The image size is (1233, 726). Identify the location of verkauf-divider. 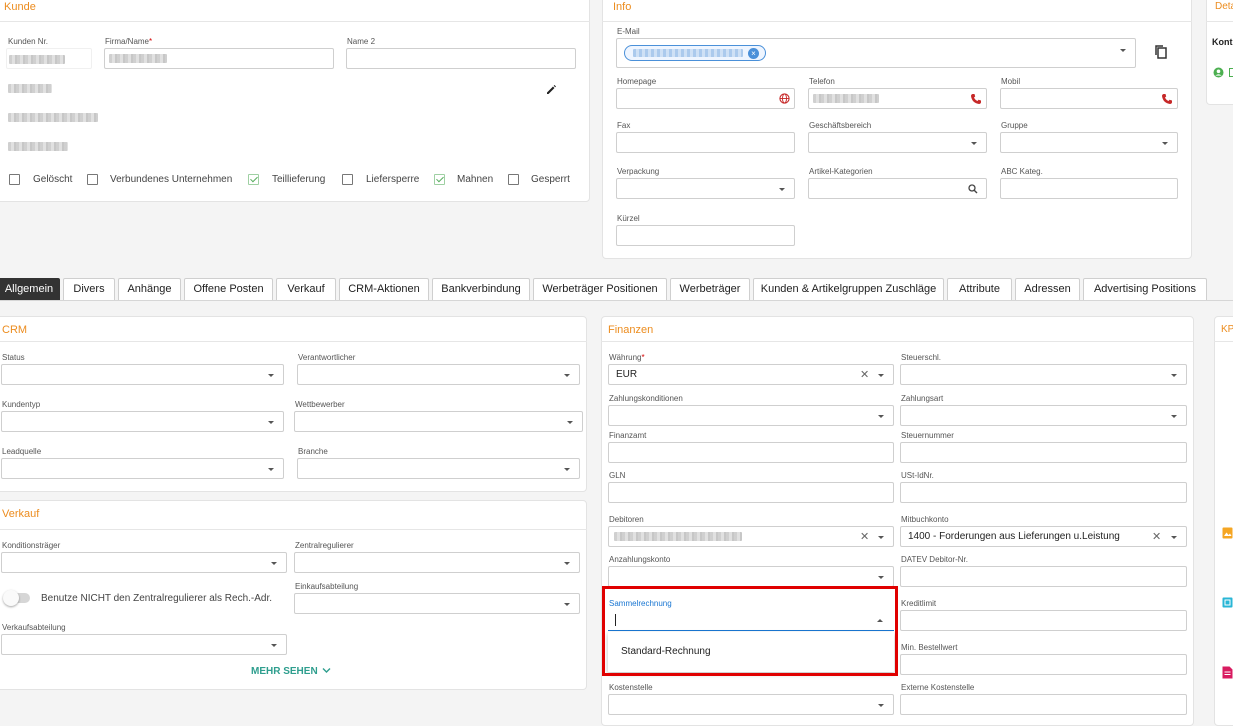
(293, 529).